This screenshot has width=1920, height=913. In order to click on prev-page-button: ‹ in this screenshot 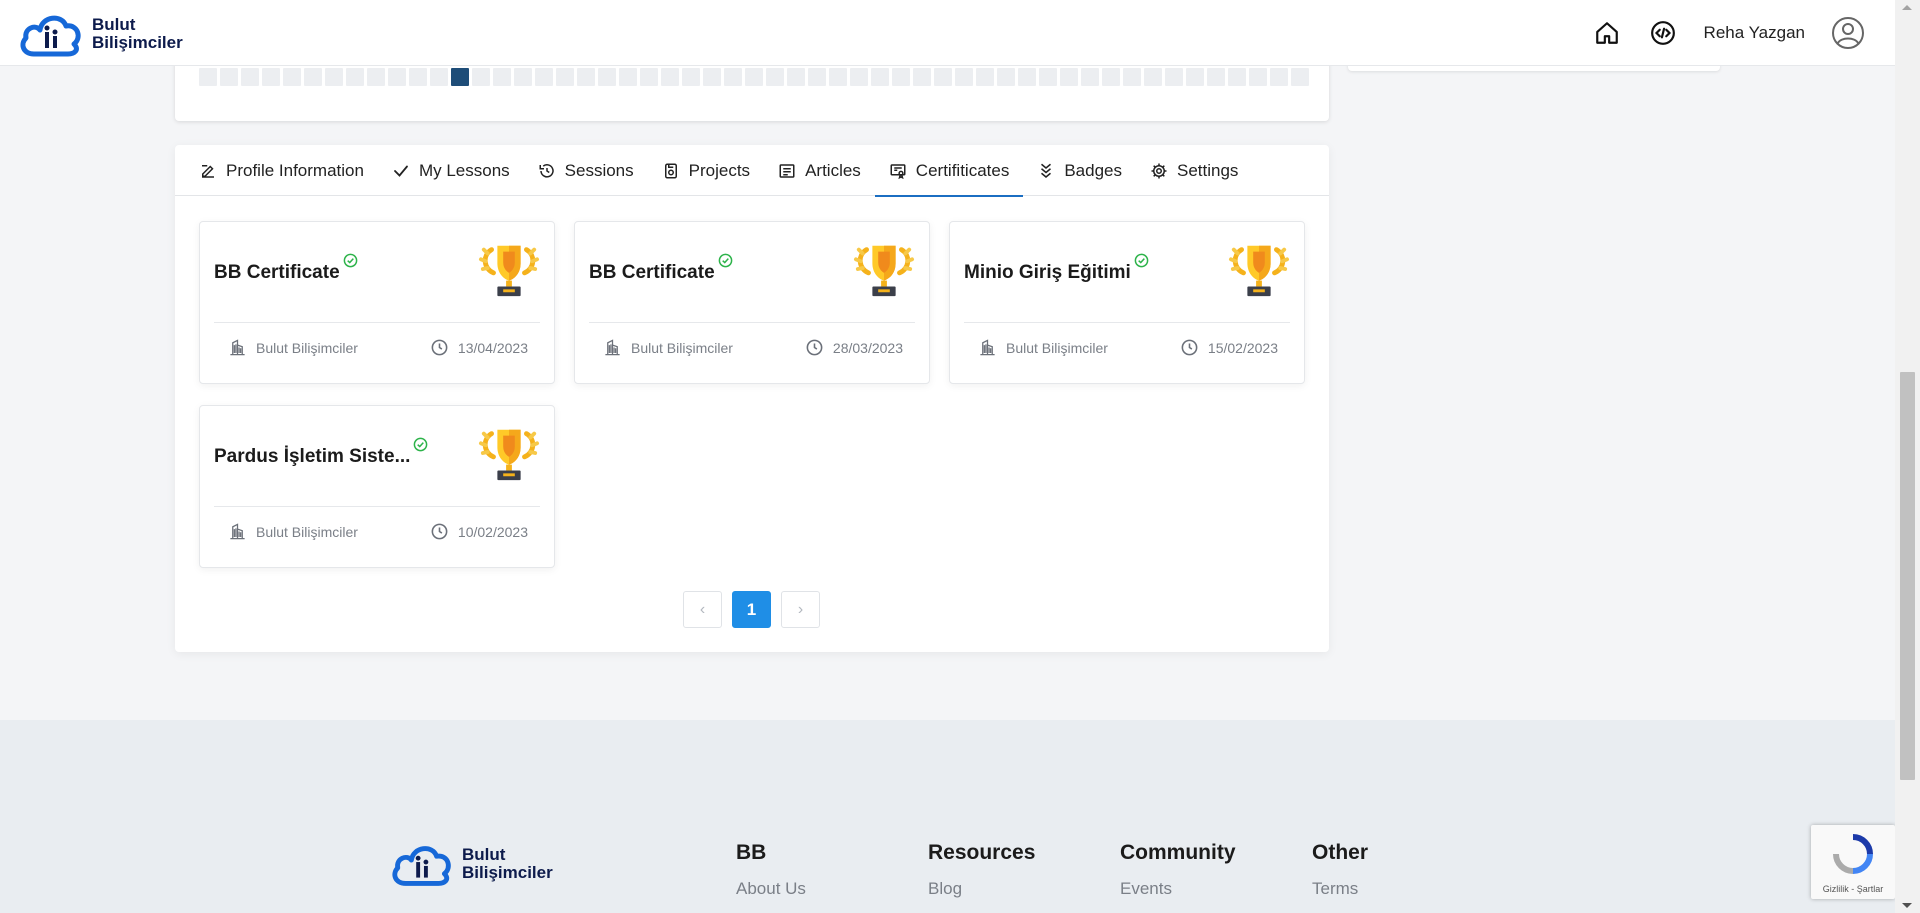, I will do `click(702, 609)`.